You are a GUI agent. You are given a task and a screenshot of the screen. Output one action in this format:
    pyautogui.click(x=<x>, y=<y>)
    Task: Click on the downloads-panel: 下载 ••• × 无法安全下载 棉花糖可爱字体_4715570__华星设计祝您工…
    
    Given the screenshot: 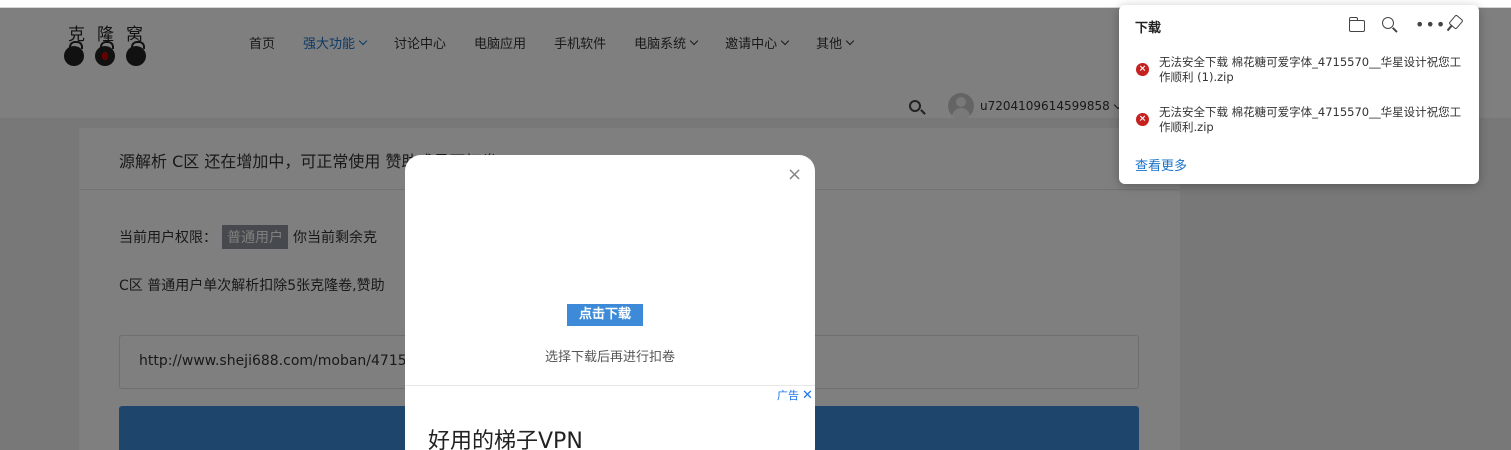 What is the action you would take?
    pyautogui.click(x=1299, y=94)
    